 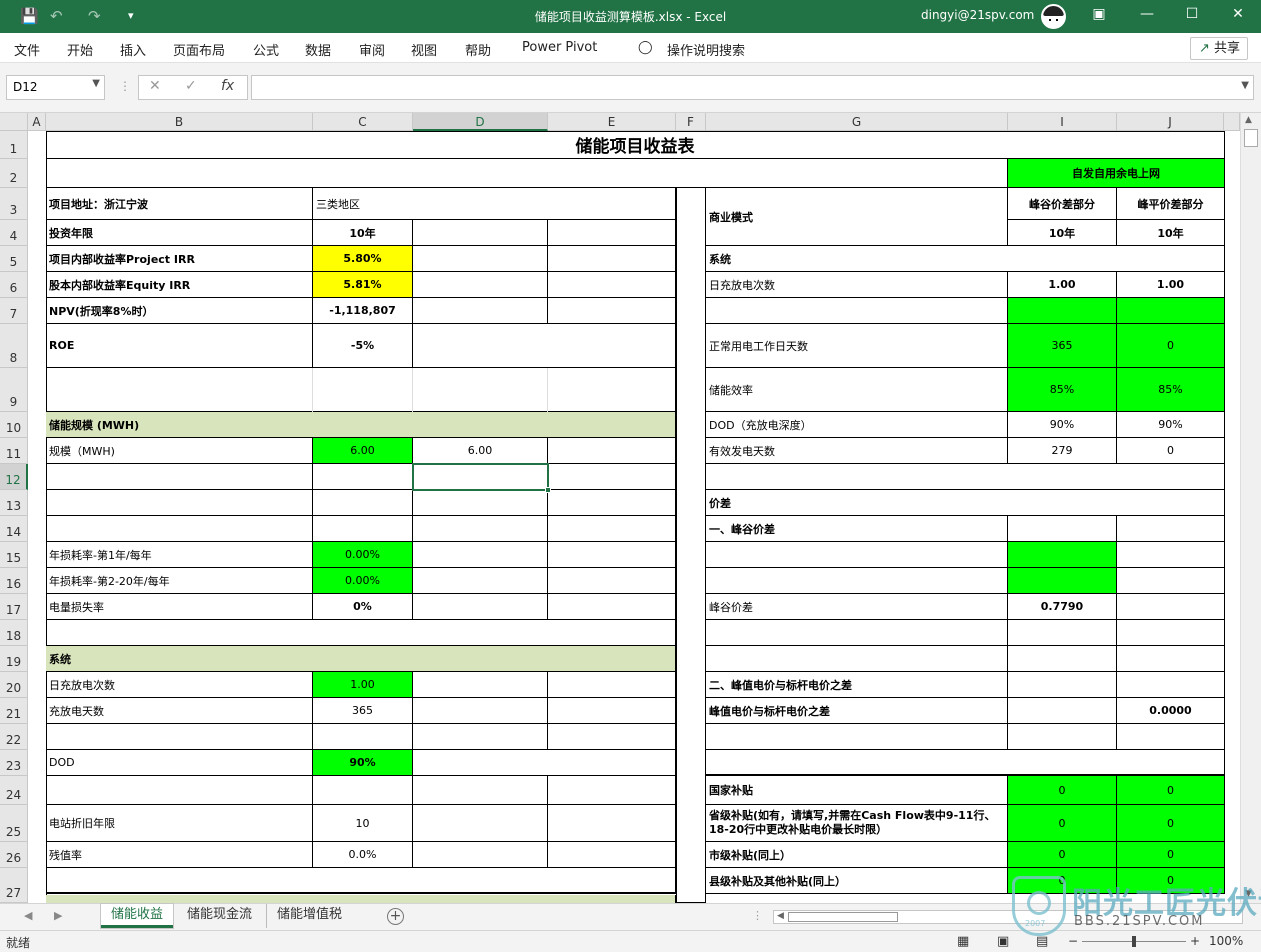 I want to click on active-cell-selection, so click(x=480, y=477).